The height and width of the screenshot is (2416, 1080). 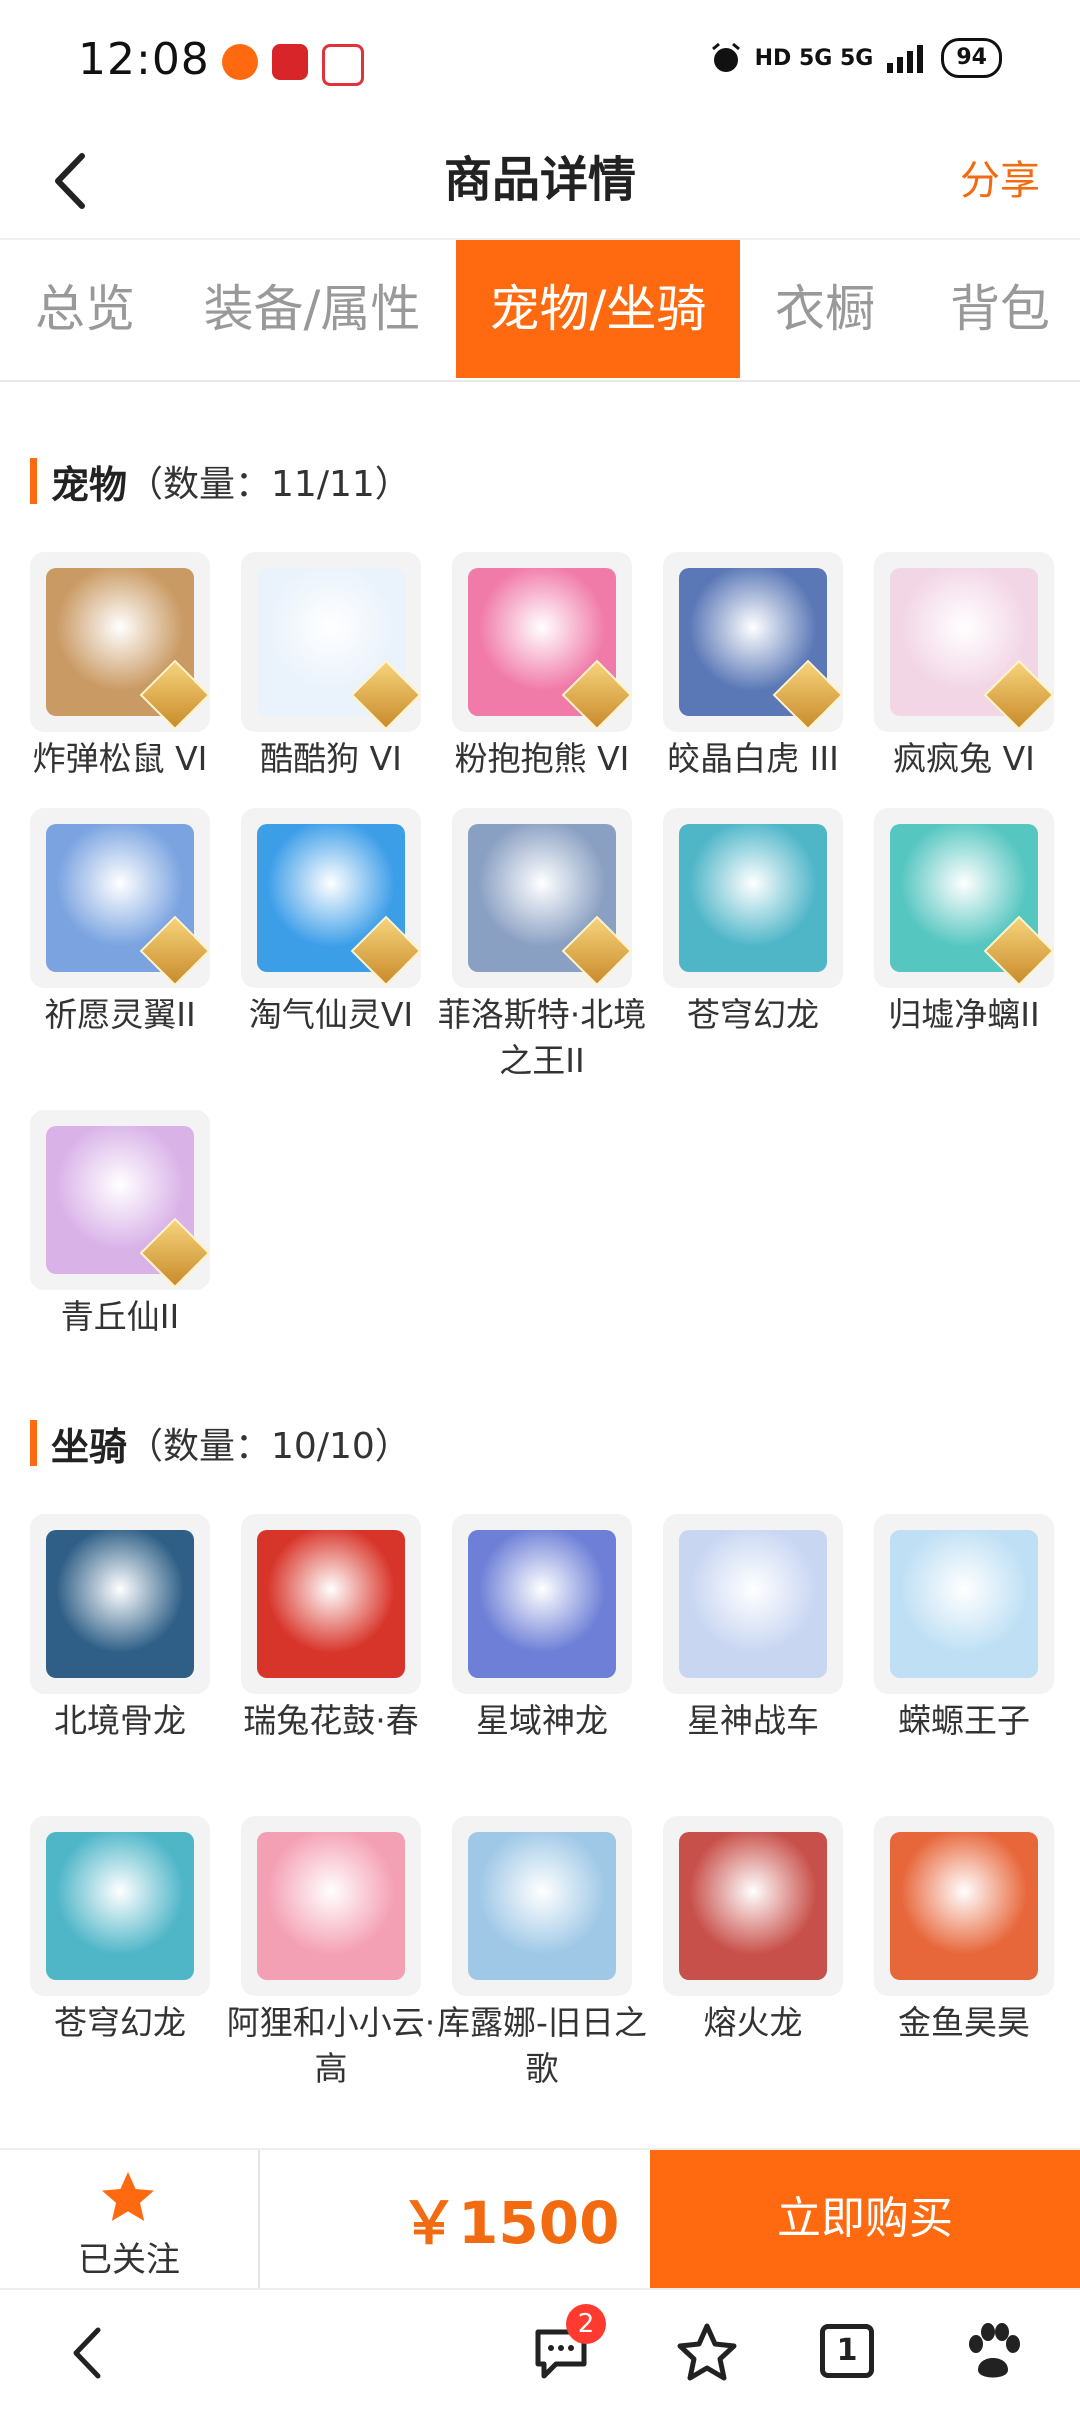 I want to click on section-name: 坐骑, so click(x=89, y=1446).